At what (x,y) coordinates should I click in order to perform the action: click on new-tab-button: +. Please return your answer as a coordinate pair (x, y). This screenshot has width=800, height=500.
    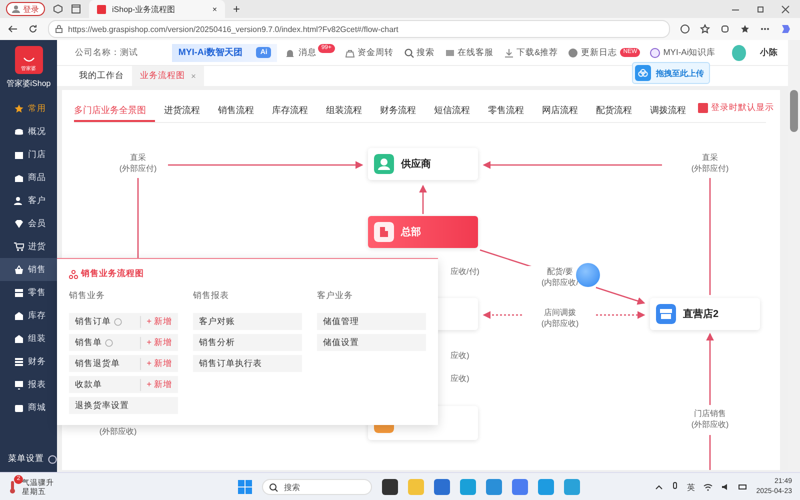
    Looking at the image, I should click on (236, 9).